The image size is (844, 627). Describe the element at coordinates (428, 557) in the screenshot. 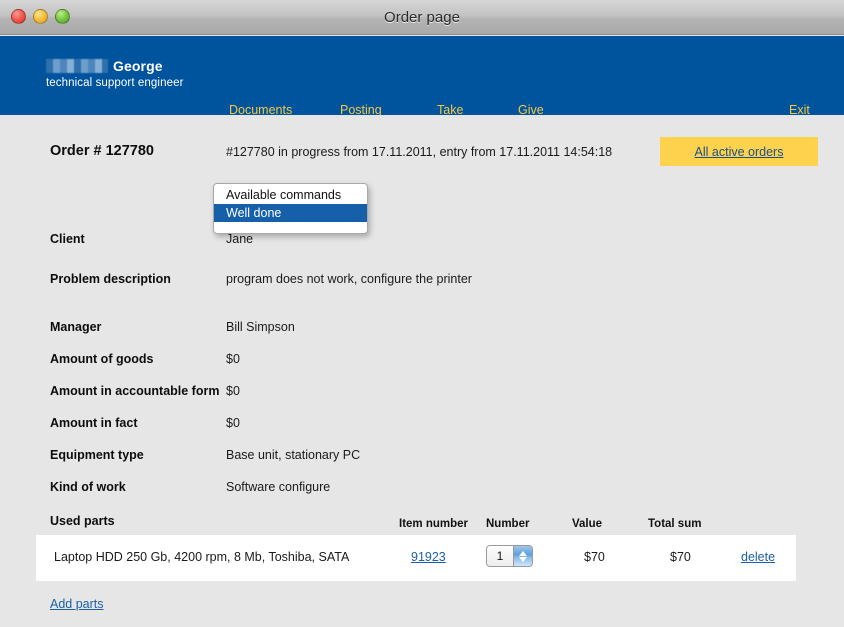

I see `part-item-number-link: 91923` at that location.